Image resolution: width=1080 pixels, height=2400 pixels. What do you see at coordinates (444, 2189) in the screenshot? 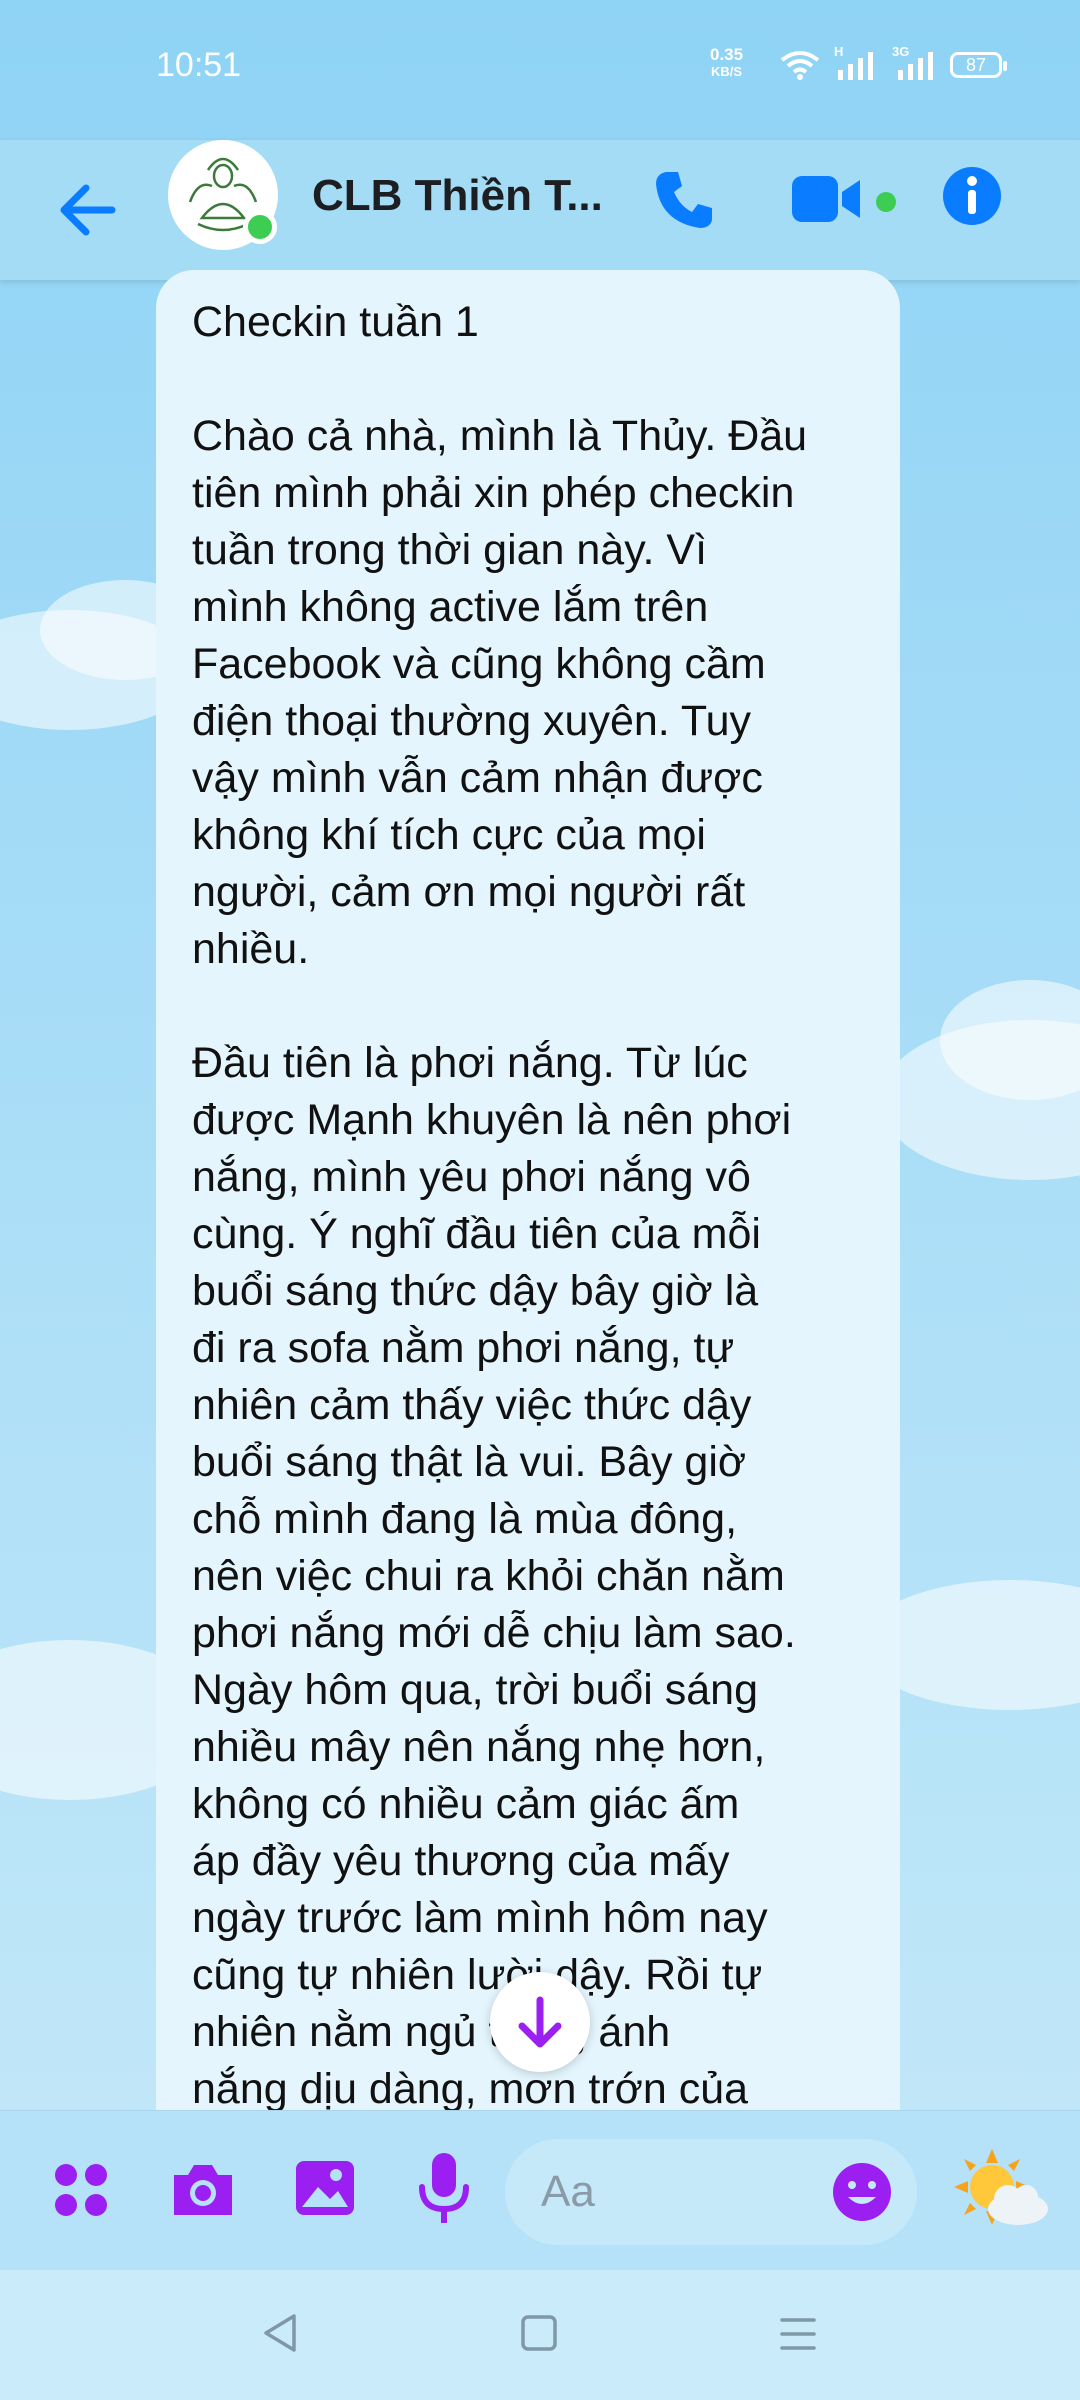
I see `microphone-icon` at bounding box center [444, 2189].